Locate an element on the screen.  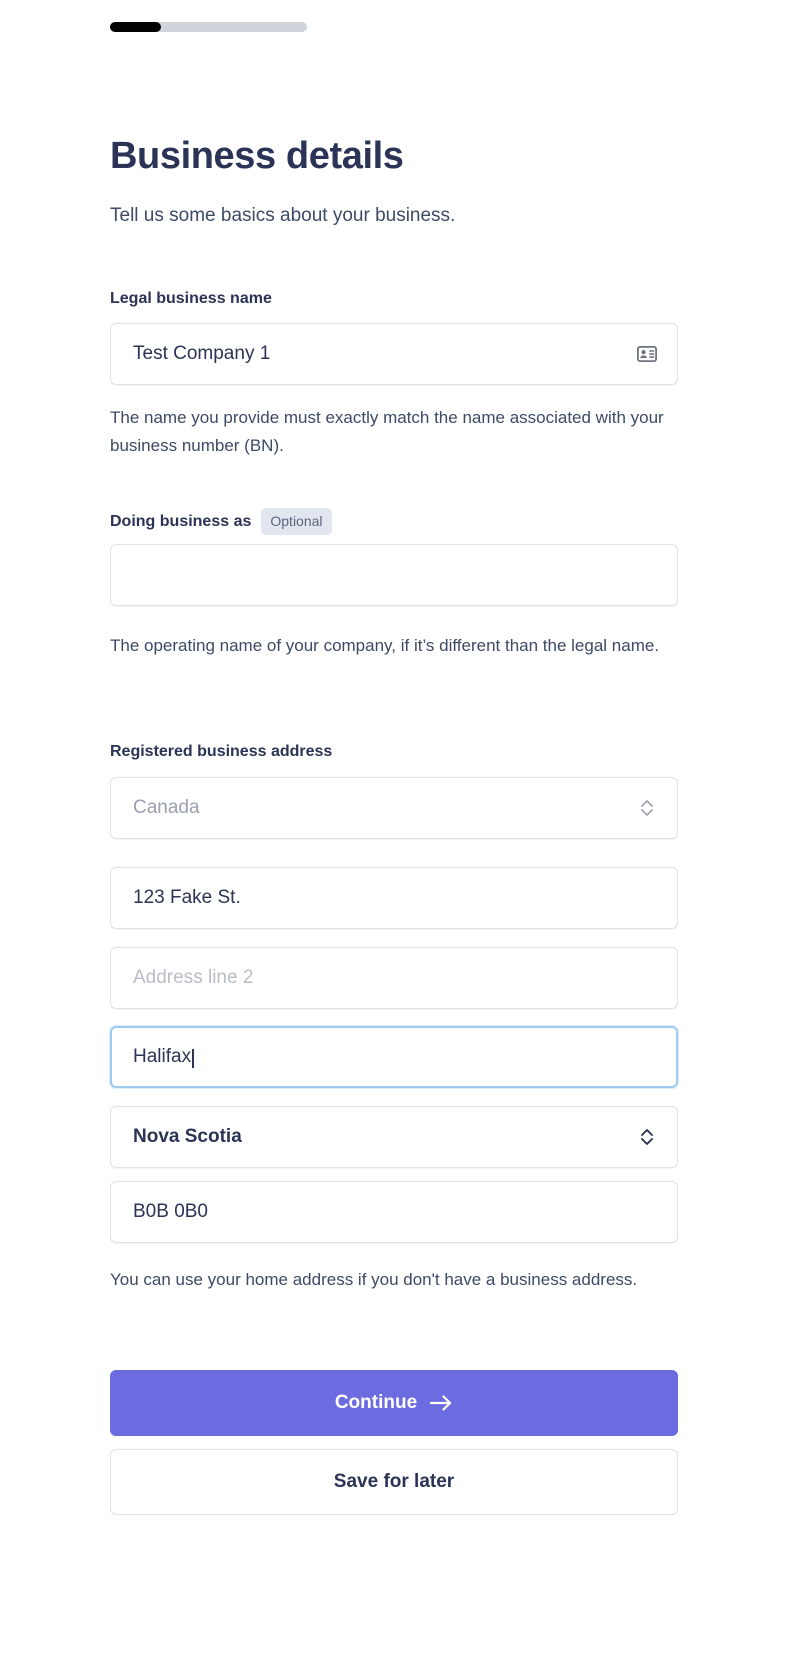
doing-business-as-label-row: Doing business as Optional is located at coordinates (221, 521).